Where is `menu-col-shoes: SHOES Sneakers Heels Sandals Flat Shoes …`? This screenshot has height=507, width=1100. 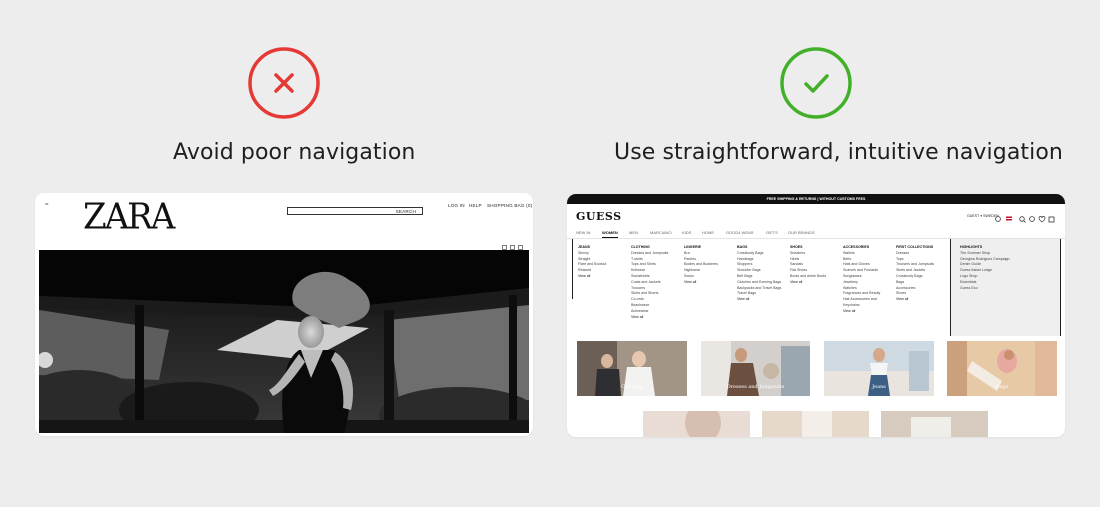 menu-col-shoes: SHOES Sneakers Heels Sandals Flat Shoes … is located at coordinates (808, 265).